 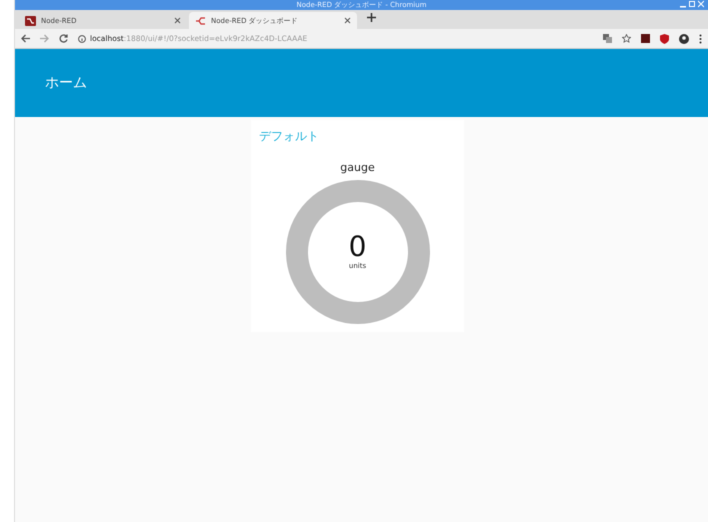 What do you see at coordinates (692, 4) in the screenshot?
I see `maximize-icon` at bounding box center [692, 4].